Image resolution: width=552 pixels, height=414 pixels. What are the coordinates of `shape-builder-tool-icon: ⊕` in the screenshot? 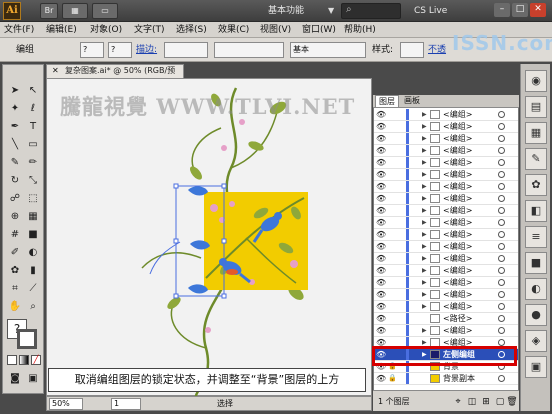 It's located at (15, 217).